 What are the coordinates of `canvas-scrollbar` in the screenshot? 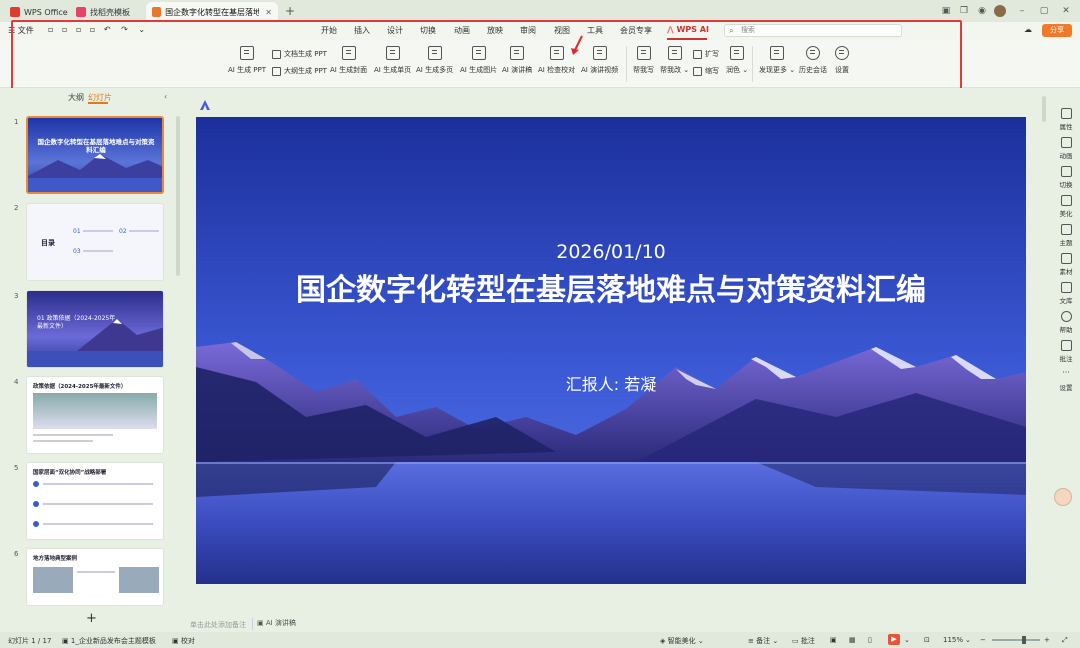 It's located at (1044, 109).